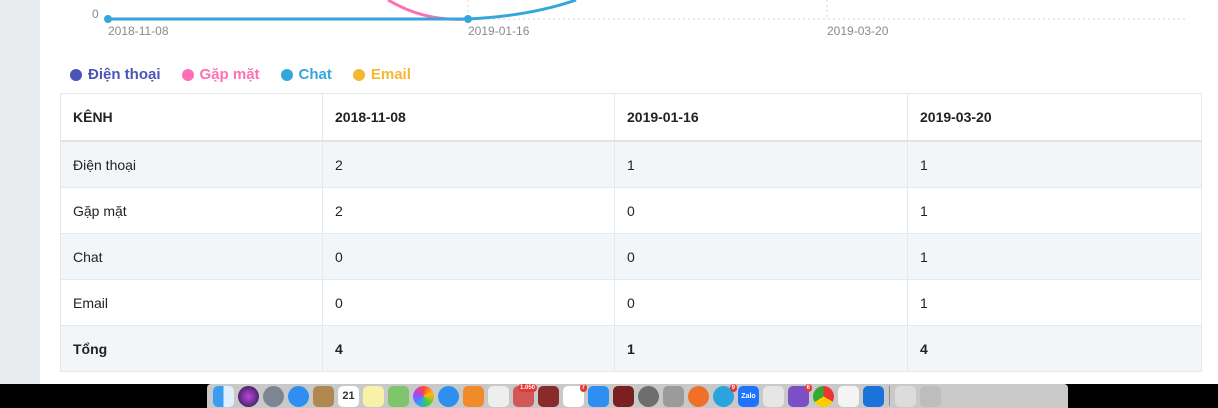 The width and height of the screenshot is (1218, 408). What do you see at coordinates (248, 396) in the screenshot?
I see `siri-icon` at bounding box center [248, 396].